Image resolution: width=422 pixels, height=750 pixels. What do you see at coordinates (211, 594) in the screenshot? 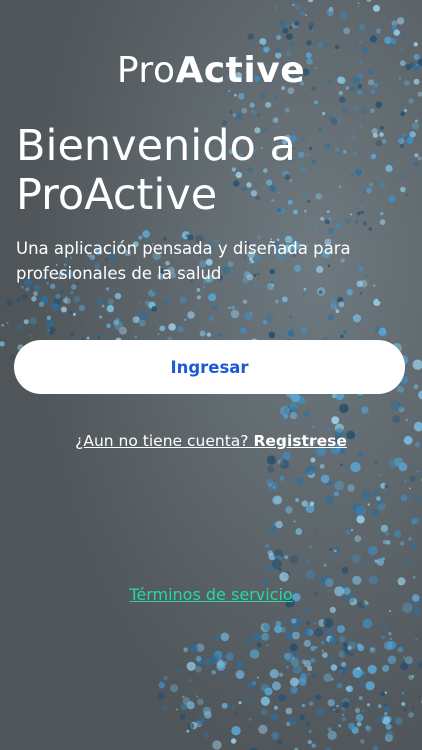
I see `terms-of-service-link: Términos de servicio` at bounding box center [211, 594].